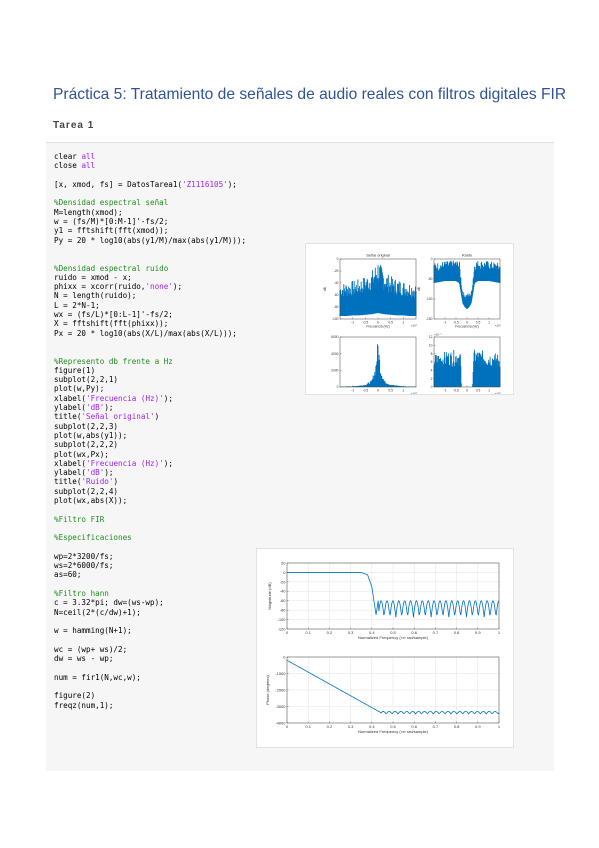  Describe the element at coordinates (86, 380) in the screenshot. I see `code-token: subplot(2,2,1)` at that location.